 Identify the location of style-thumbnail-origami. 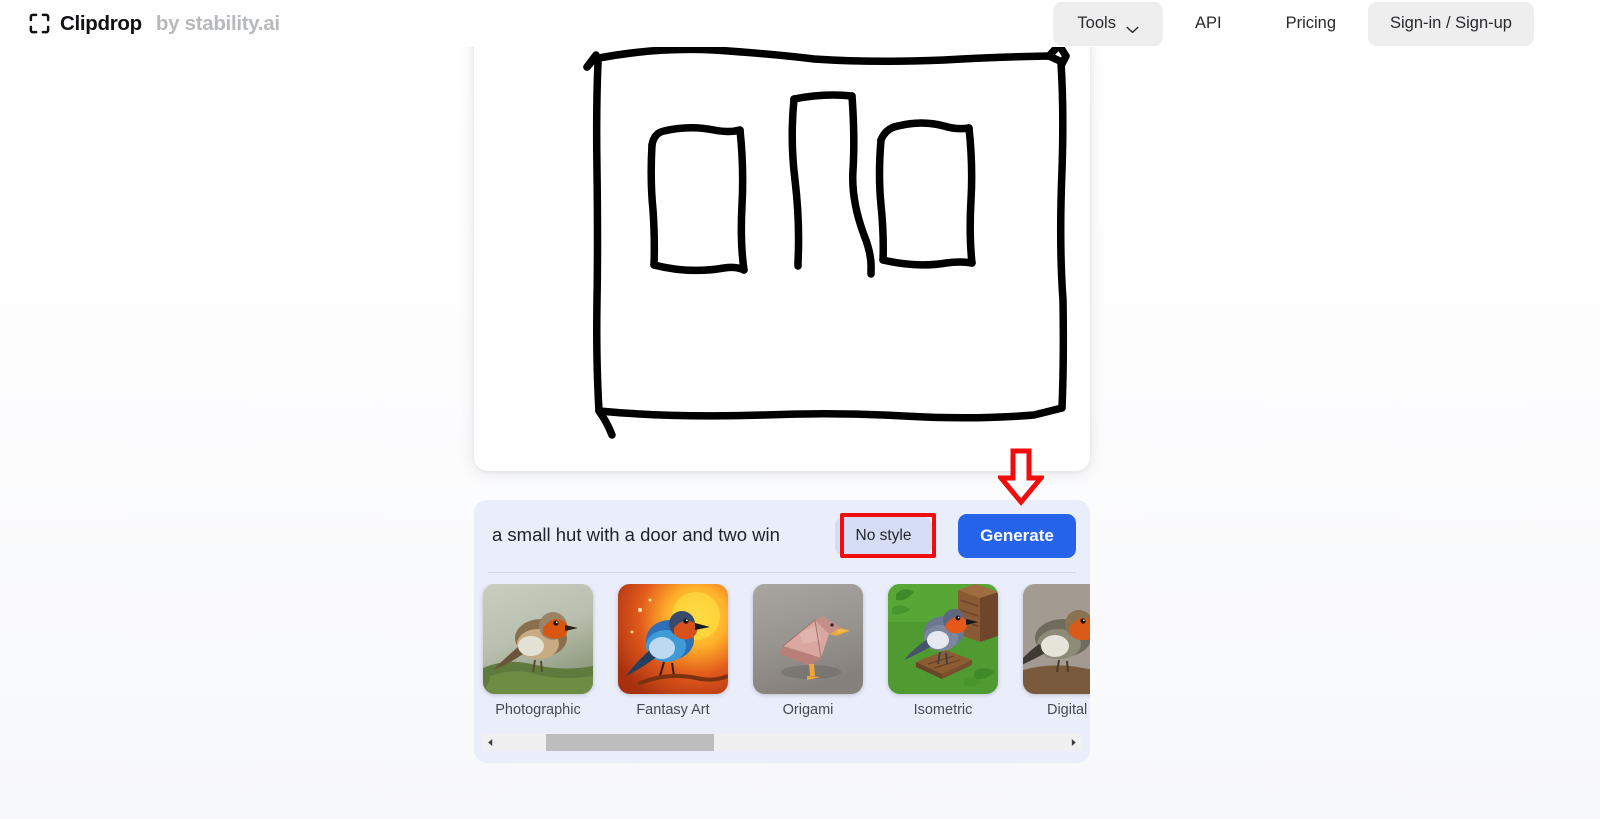
(808, 639).